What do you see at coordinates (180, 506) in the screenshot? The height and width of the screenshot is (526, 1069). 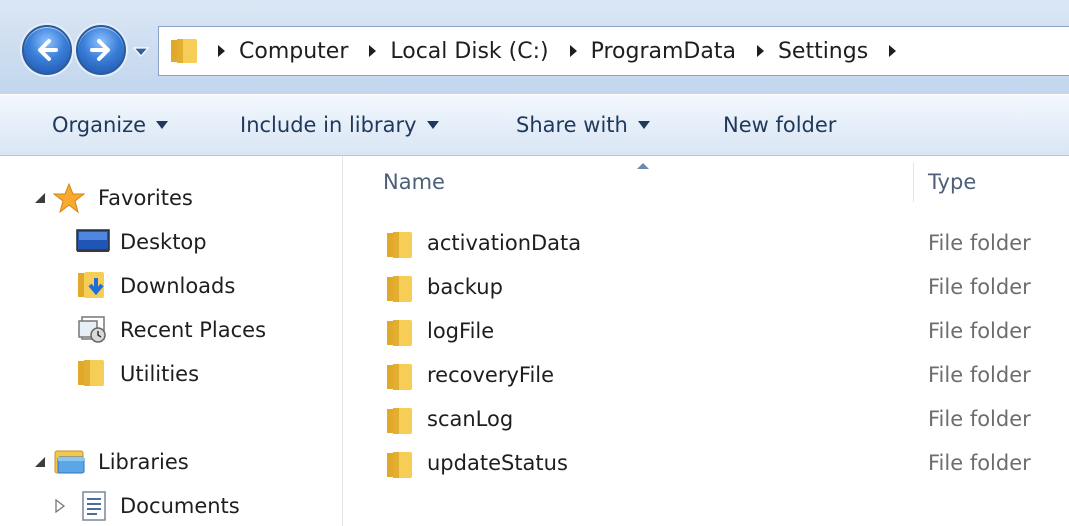 I see `nav-documents-label: Documents` at bounding box center [180, 506].